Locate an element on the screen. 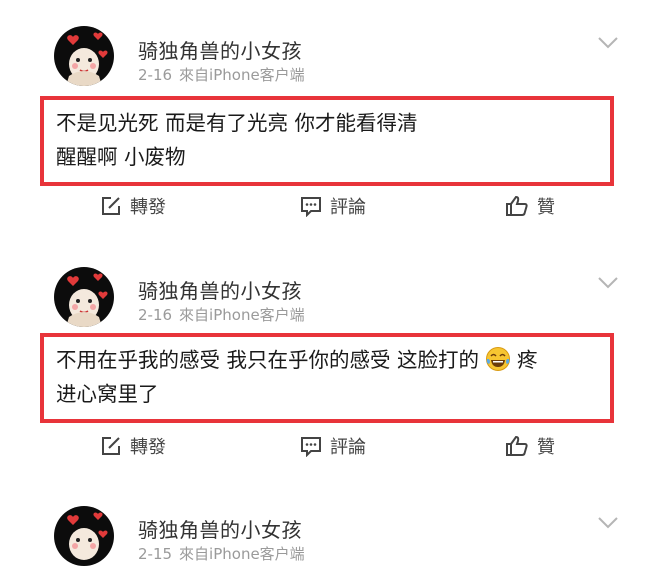  content-line: 醒醒啊 小废物 is located at coordinates (121, 157).